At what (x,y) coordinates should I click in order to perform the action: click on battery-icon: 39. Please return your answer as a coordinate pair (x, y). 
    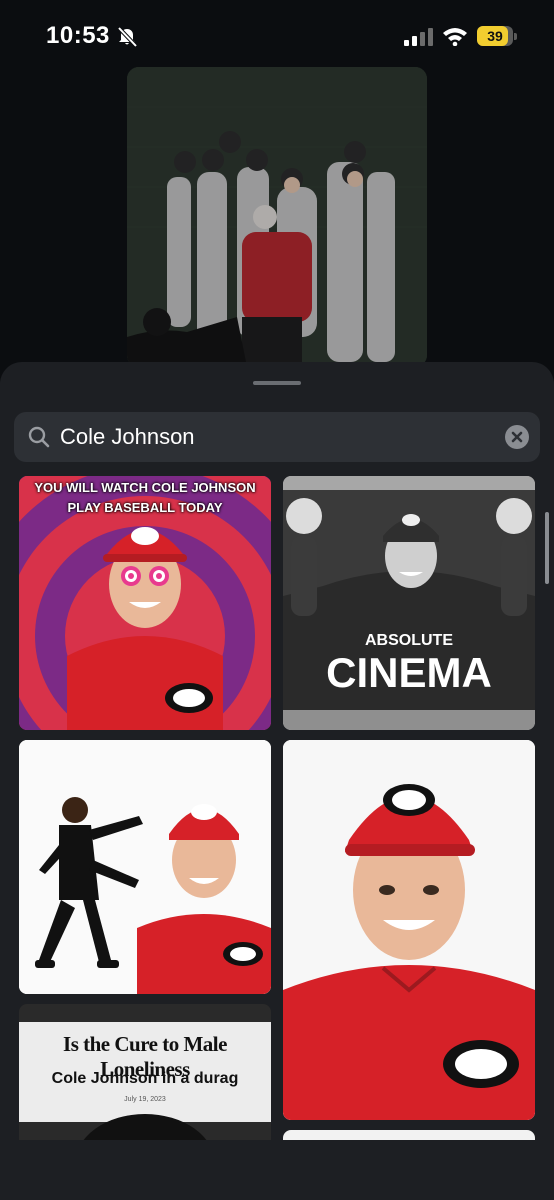
    Looking at the image, I should click on (497, 36).